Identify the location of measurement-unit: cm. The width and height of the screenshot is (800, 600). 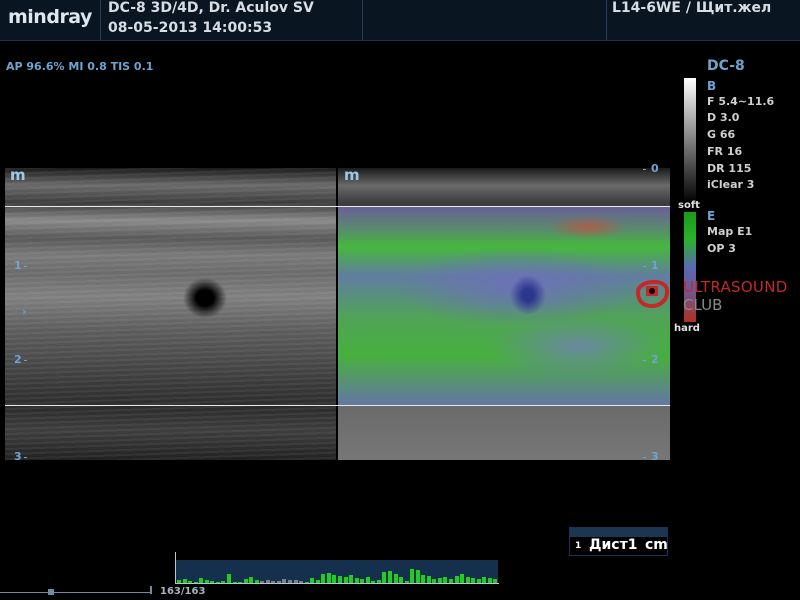
(656, 545).